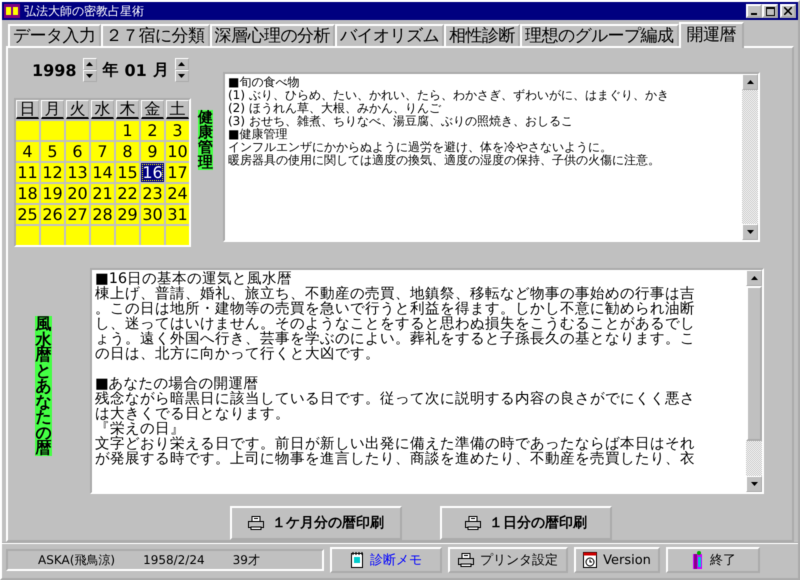  Describe the element at coordinates (508, 560) in the screenshot. I see `printer-settings-button: プリンタ設定` at that location.